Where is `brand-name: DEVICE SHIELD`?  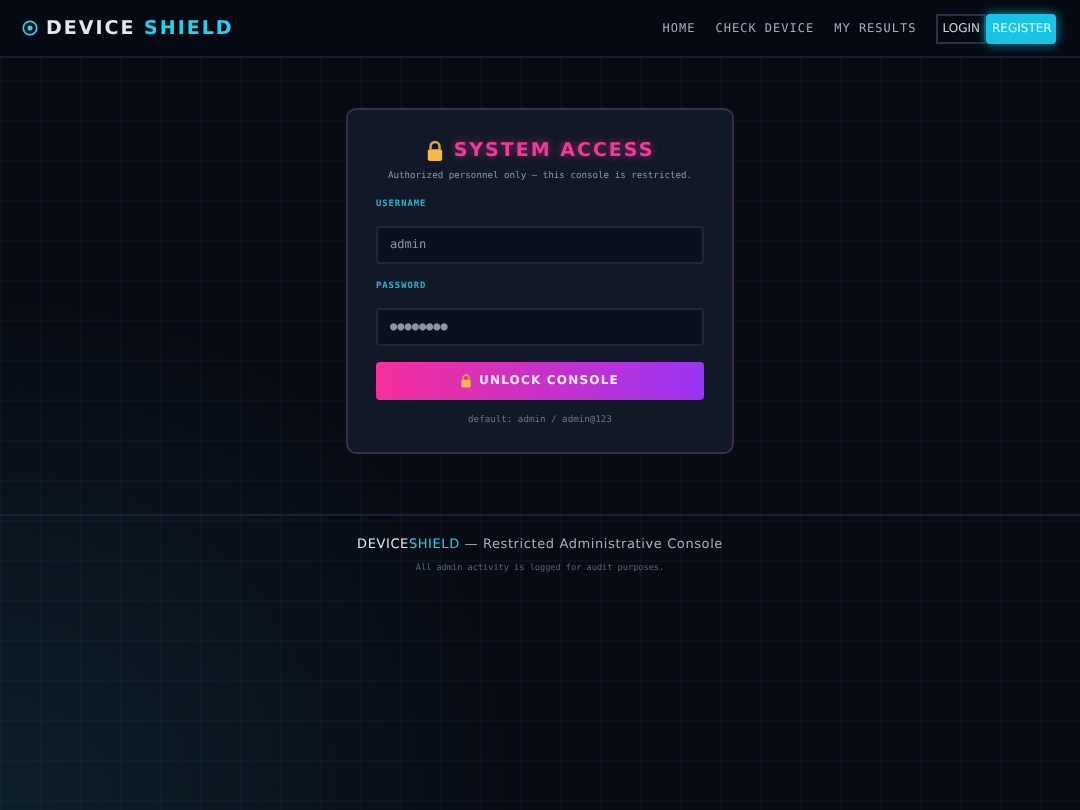
brand-name: DEVICE SHIELD is located at coordinates (140, 28).